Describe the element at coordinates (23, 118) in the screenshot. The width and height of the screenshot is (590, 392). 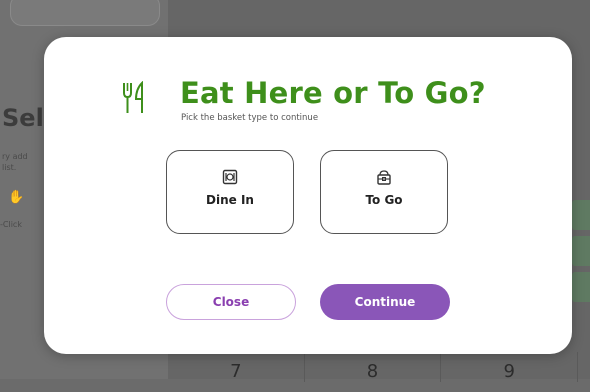
I see `background-title: Sel` at that location.